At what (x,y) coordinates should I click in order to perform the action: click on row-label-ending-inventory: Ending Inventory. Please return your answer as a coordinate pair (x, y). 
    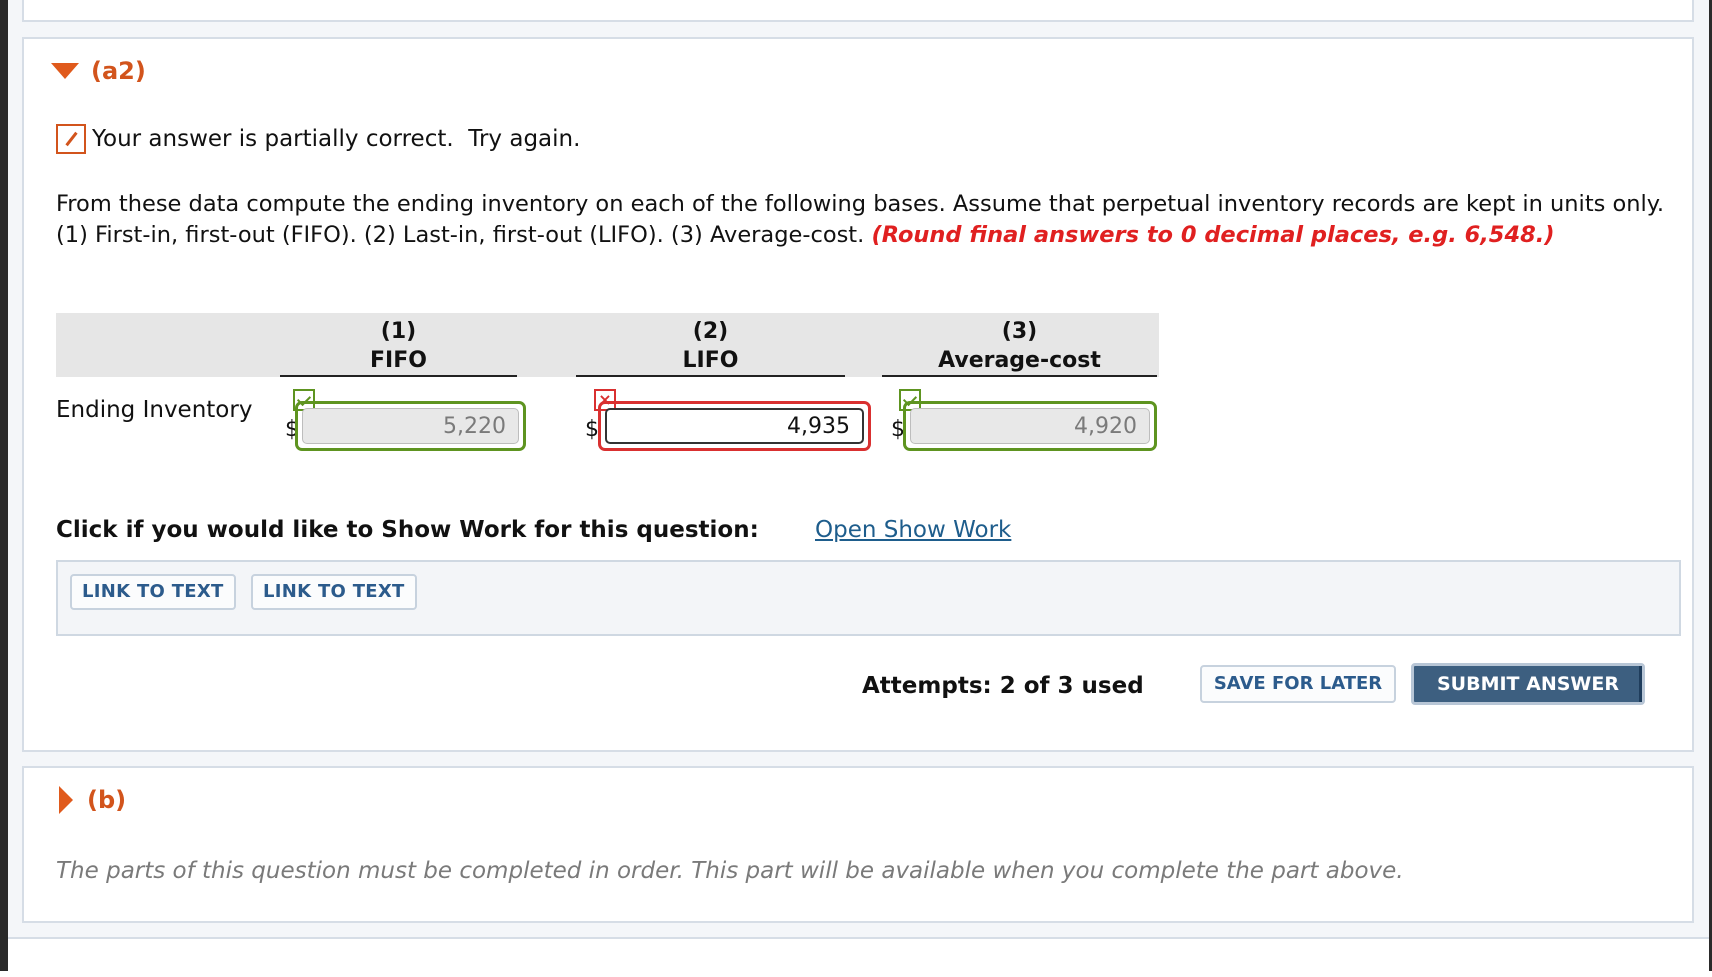
    Looking at the image, I should click on (154, 410).